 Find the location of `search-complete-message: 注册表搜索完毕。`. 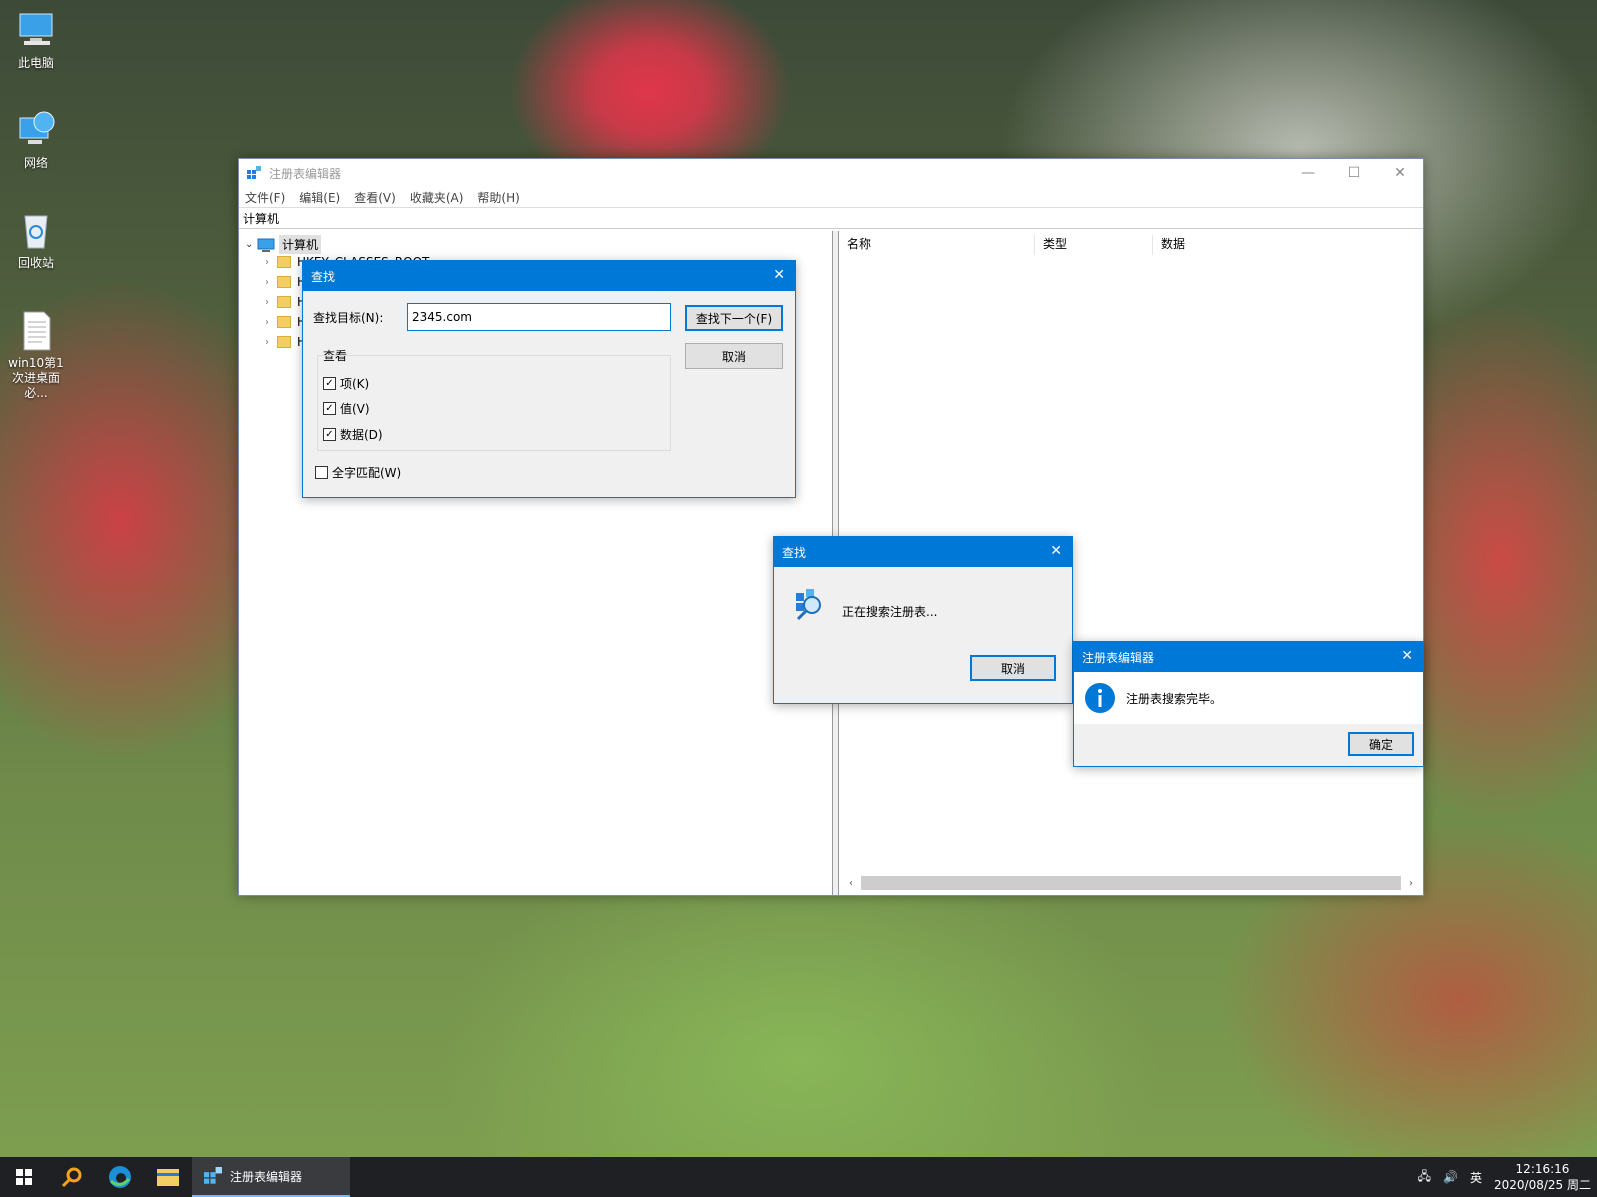

search-complete-message: 注册表搜索完毕。 is located at coordinates (1174, 699).